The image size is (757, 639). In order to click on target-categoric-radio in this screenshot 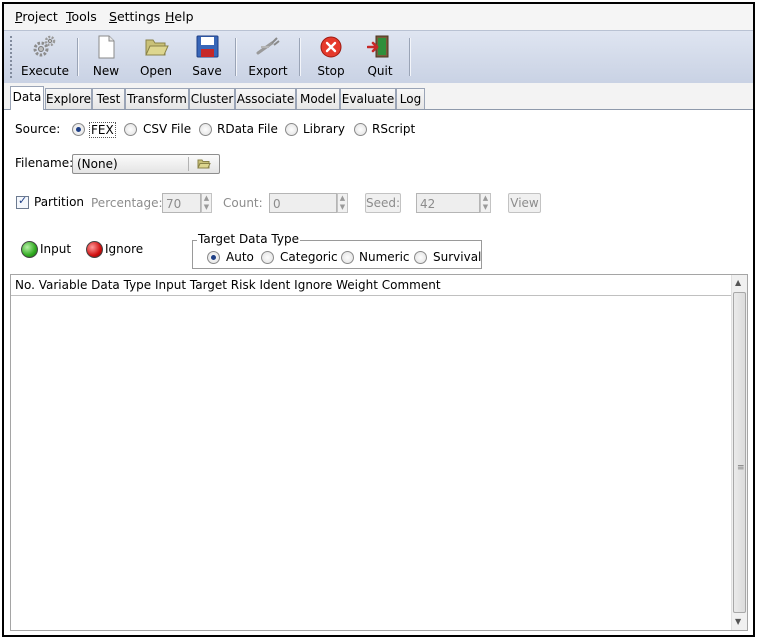, I will do `click(267, 257)`.